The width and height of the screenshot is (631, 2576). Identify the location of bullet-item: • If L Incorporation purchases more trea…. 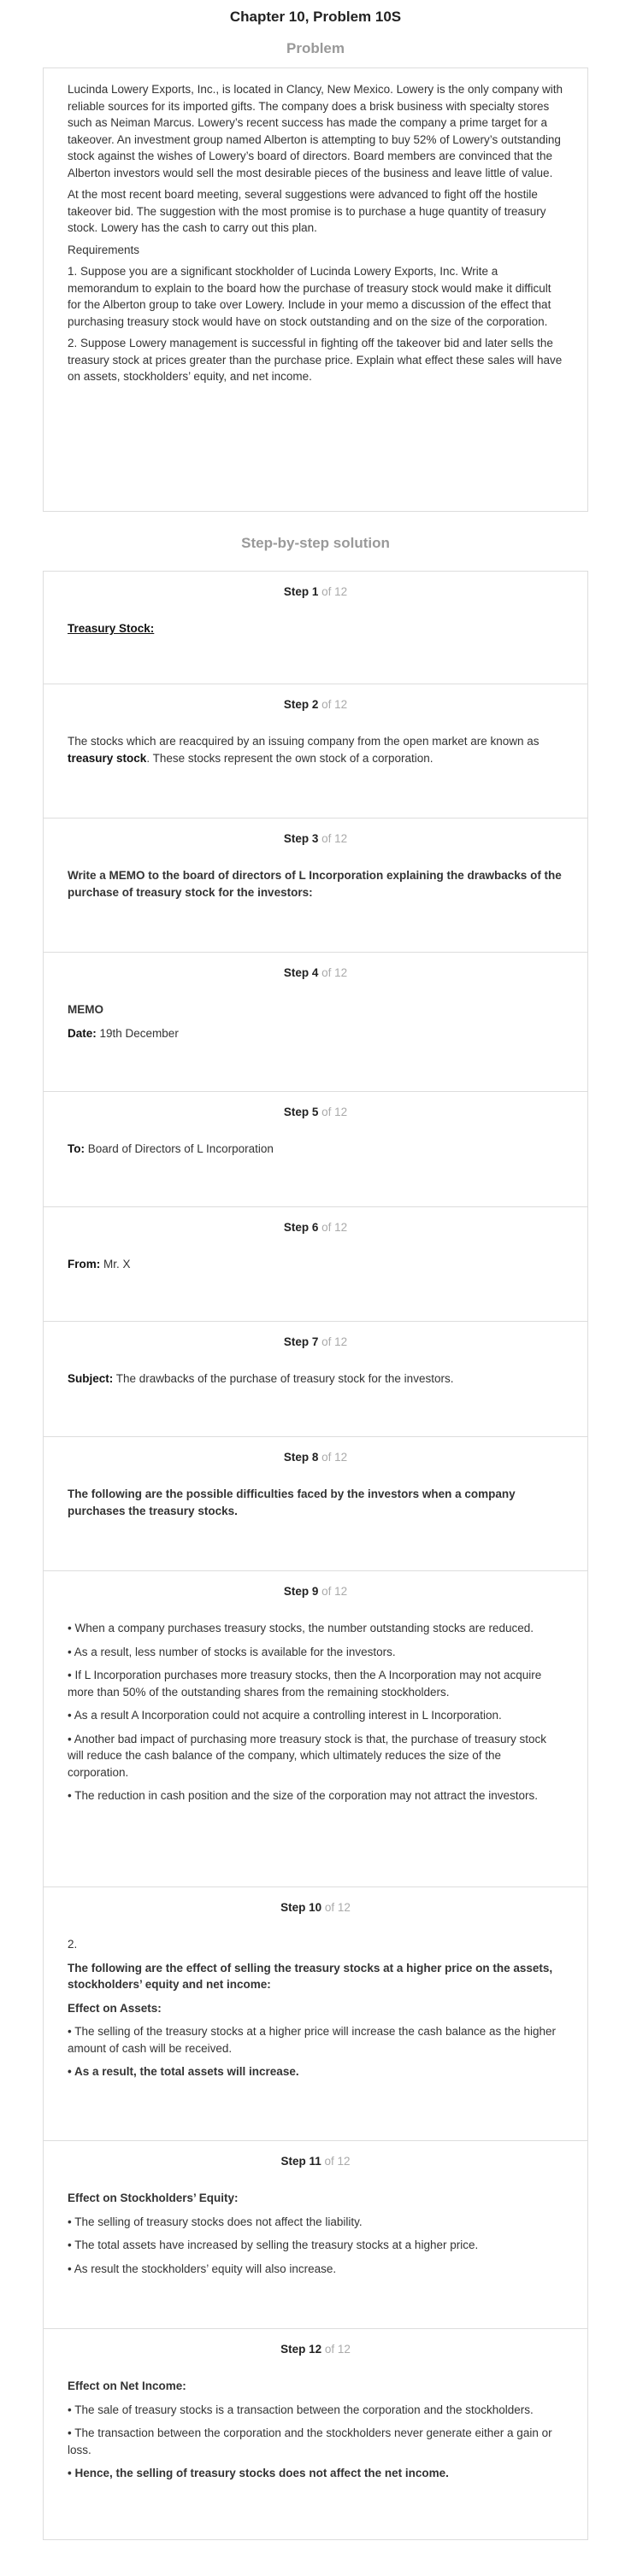
(305, 1684).